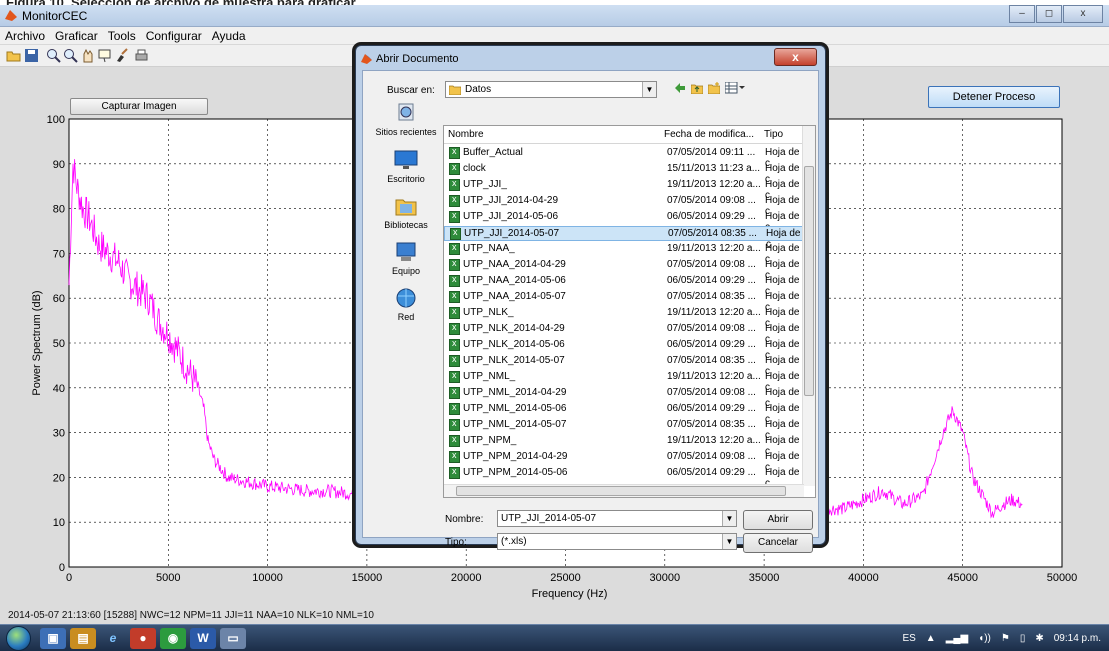 This screenshot has width=1109, height=651. I want to click on place-libraries: Bibliotecas, so click(406, 212).